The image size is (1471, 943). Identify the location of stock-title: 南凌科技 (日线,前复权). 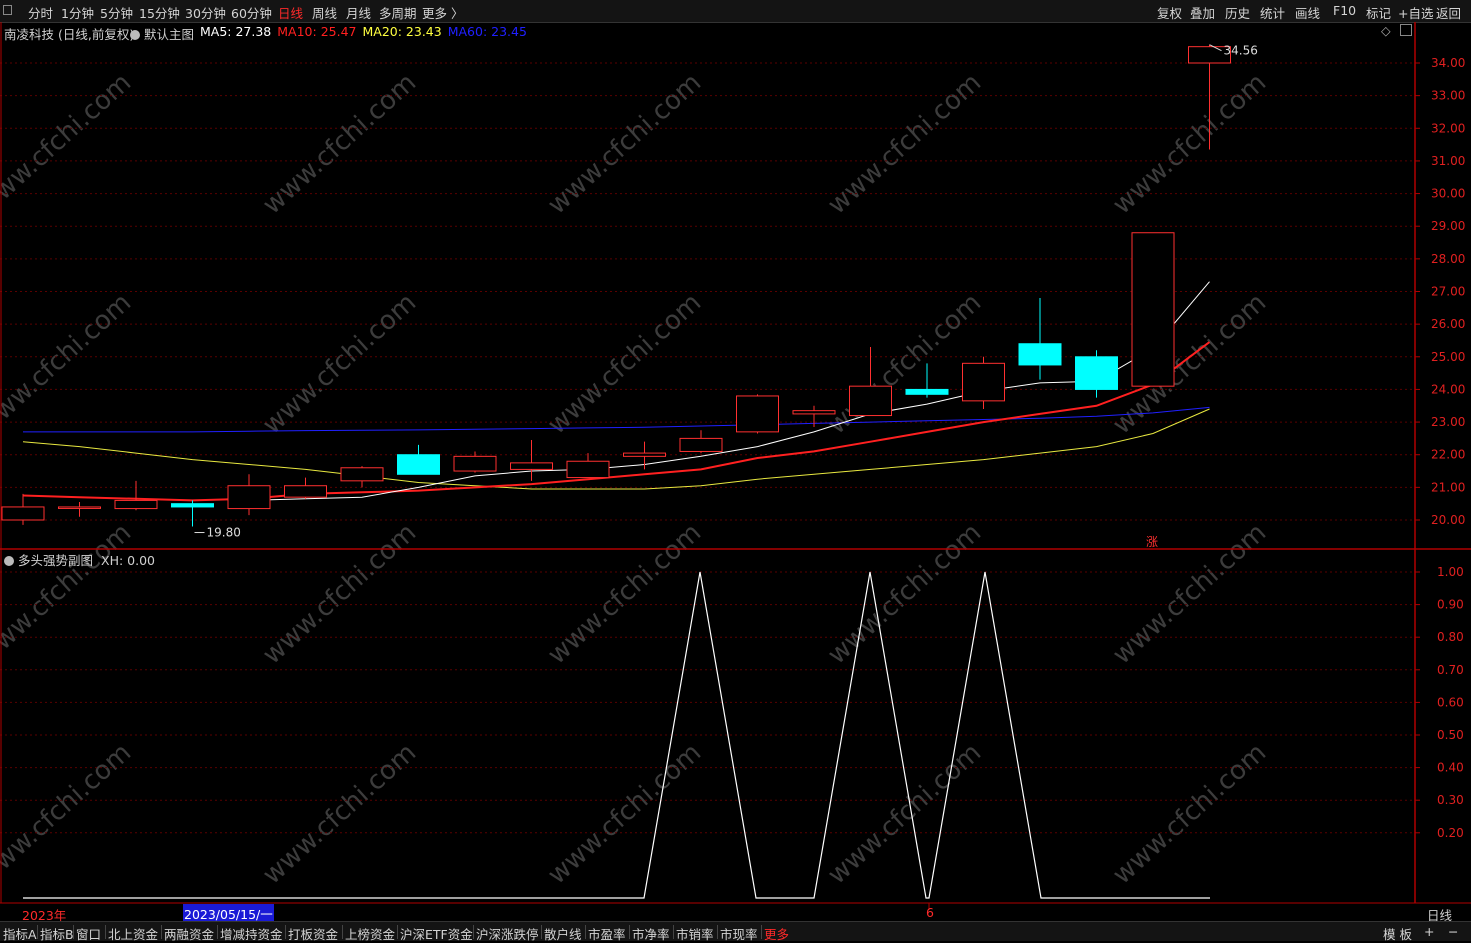
(69, 34).